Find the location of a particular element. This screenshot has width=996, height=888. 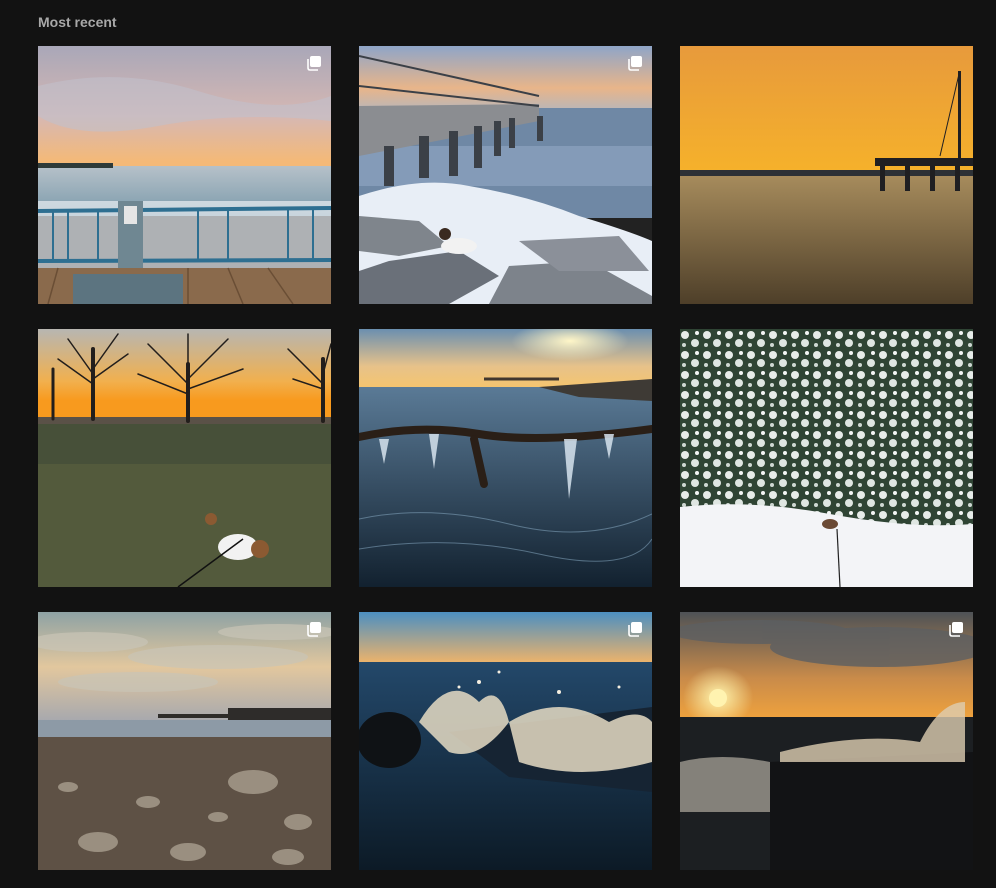

photo-pier-railing-sunset is located at coordinates (184, 175).